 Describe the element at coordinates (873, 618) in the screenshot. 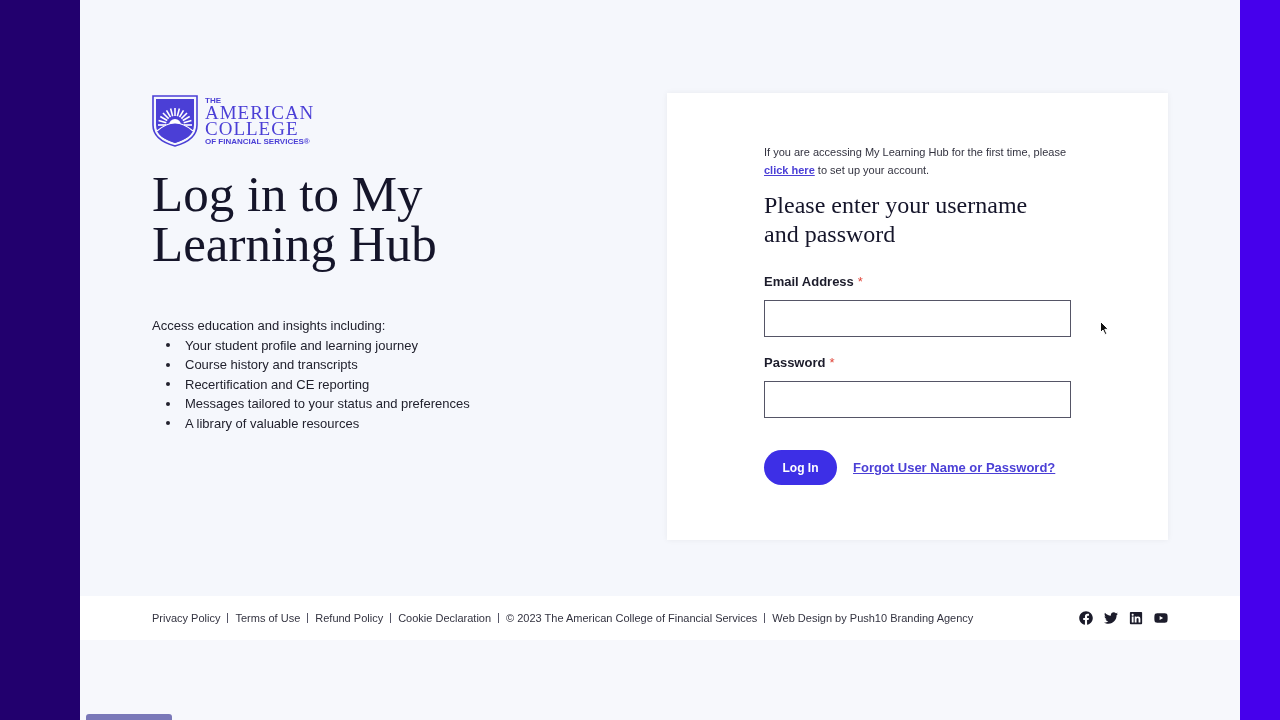

I see `footer-link: Web Design by Push10 Branding Agency` at that location.